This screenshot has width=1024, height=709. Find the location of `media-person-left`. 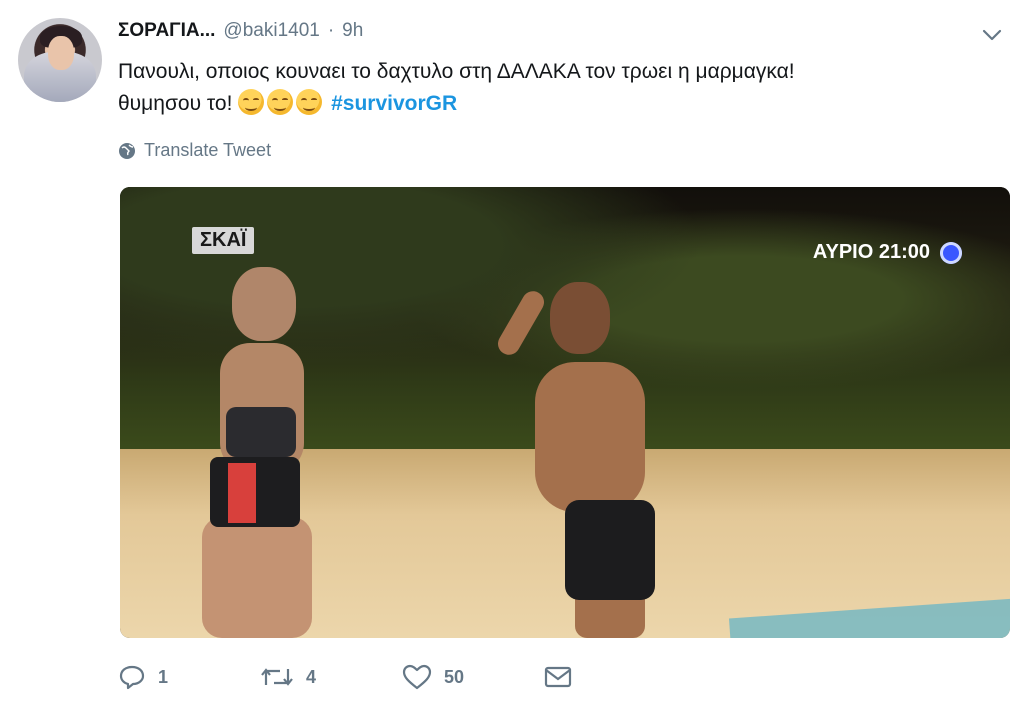

media-person-left is located at coordinates (265, 452).